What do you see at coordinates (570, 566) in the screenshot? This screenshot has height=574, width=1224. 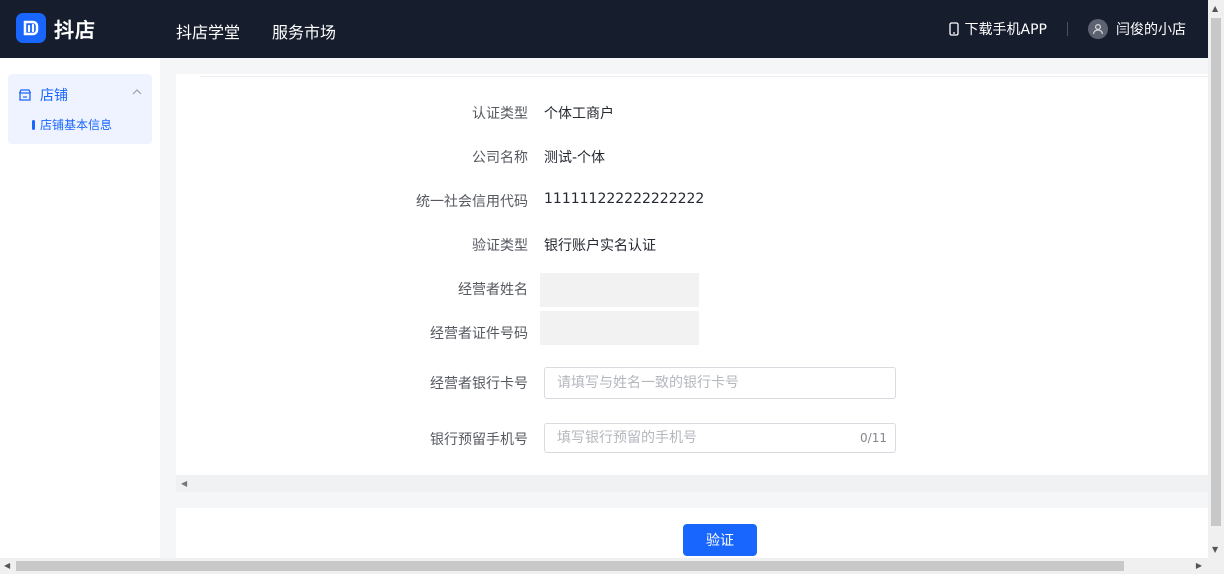 I see `horizontal-scroll-thumb` at bounding box center [570, 566].